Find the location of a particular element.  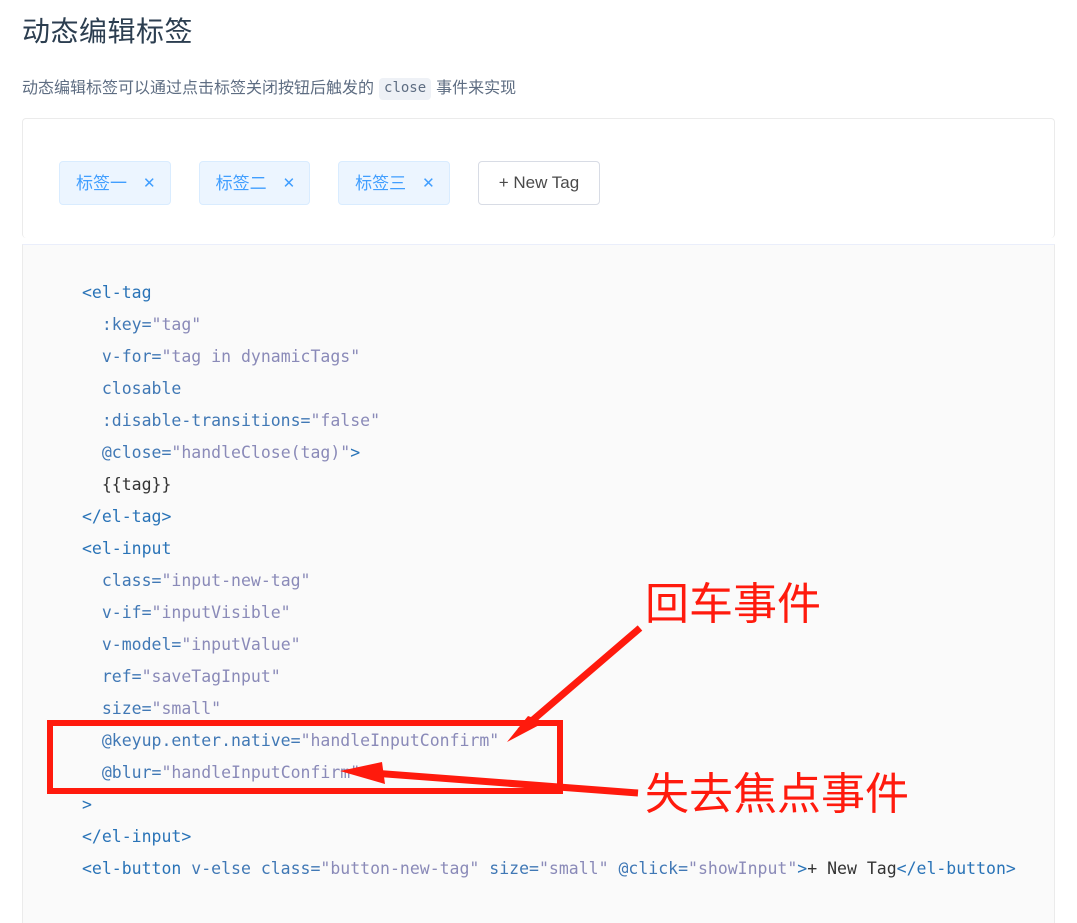

code-token: "input-new-tag" is located at coordinates (236, 580).